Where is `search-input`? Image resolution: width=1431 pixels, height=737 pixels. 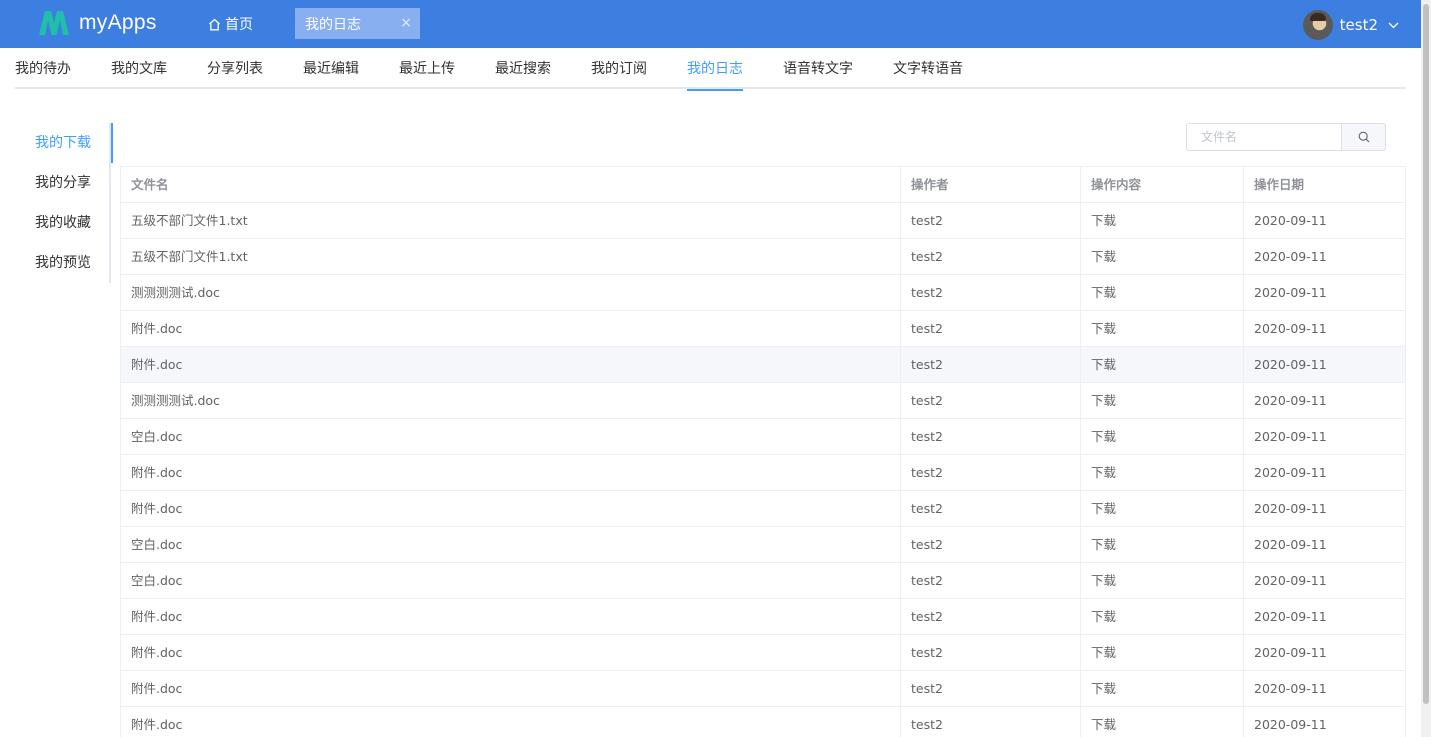 search-input is located at coordinates (1263, 137).